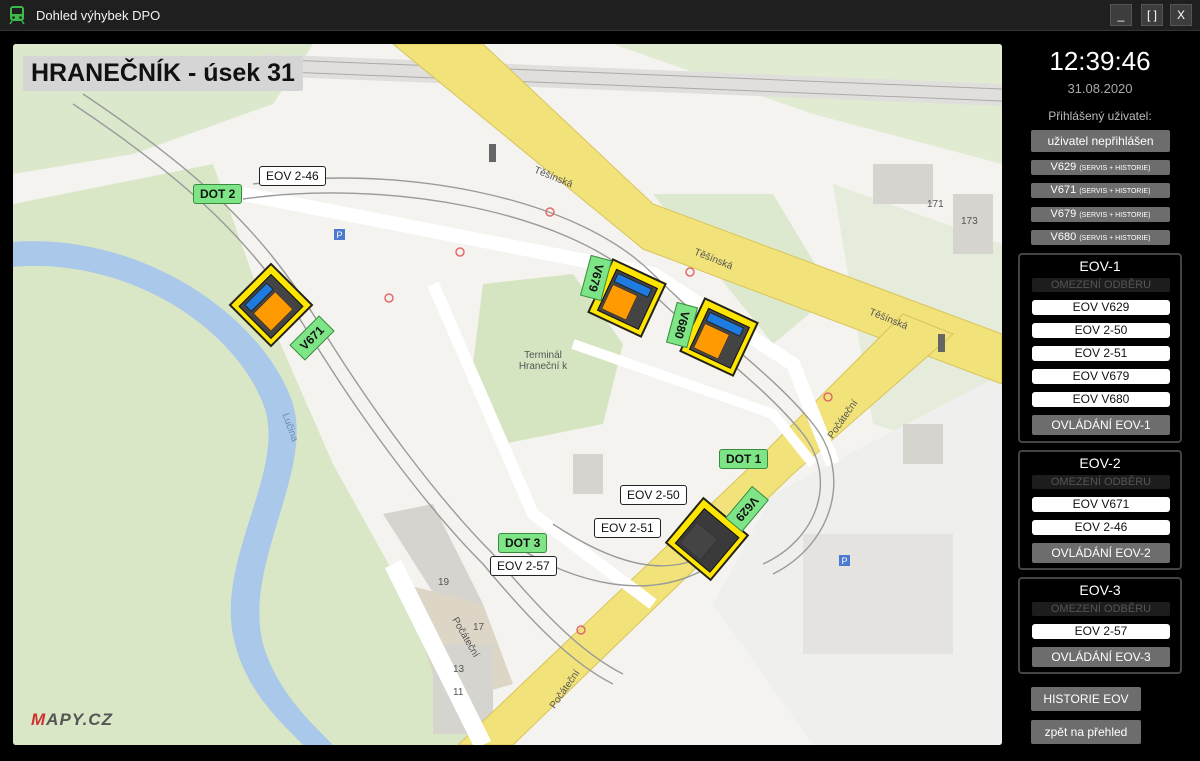  I want to click on eov-2-46-tag: EOV 2-46, so click(292, 176).